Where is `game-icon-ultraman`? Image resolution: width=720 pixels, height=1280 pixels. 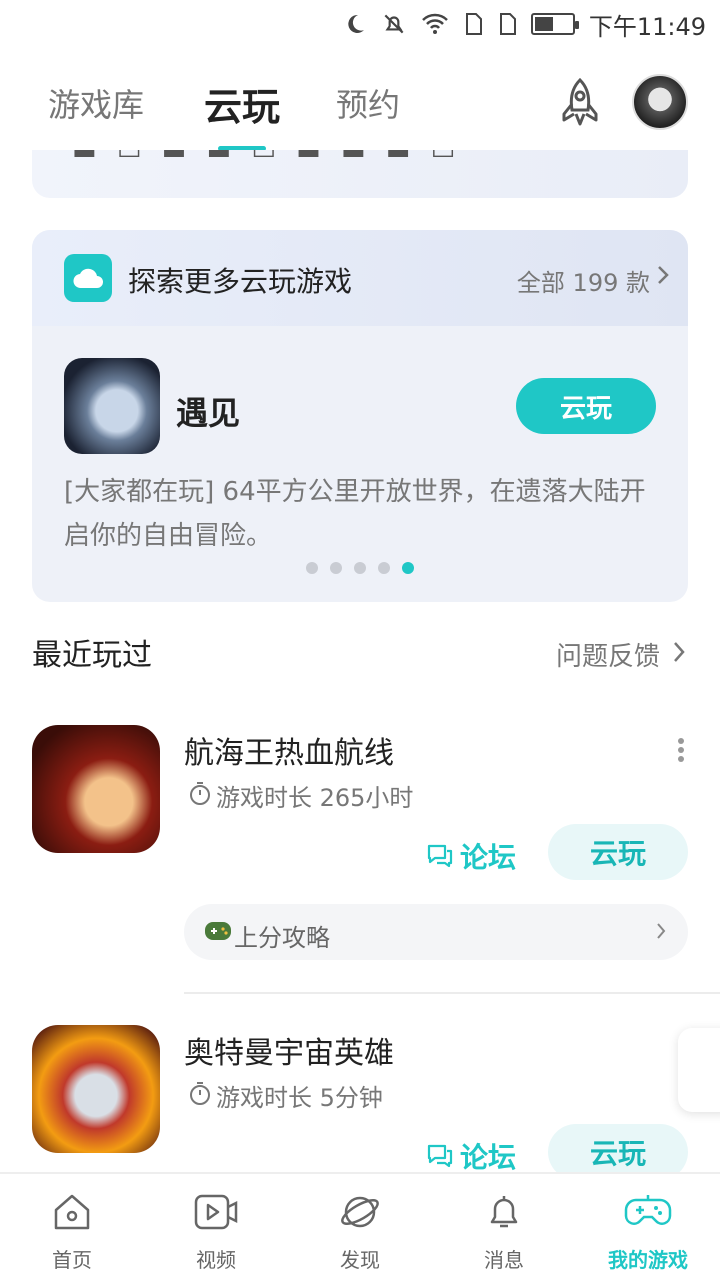
game-icon-ultraman is located at coordinates (96, 1089).